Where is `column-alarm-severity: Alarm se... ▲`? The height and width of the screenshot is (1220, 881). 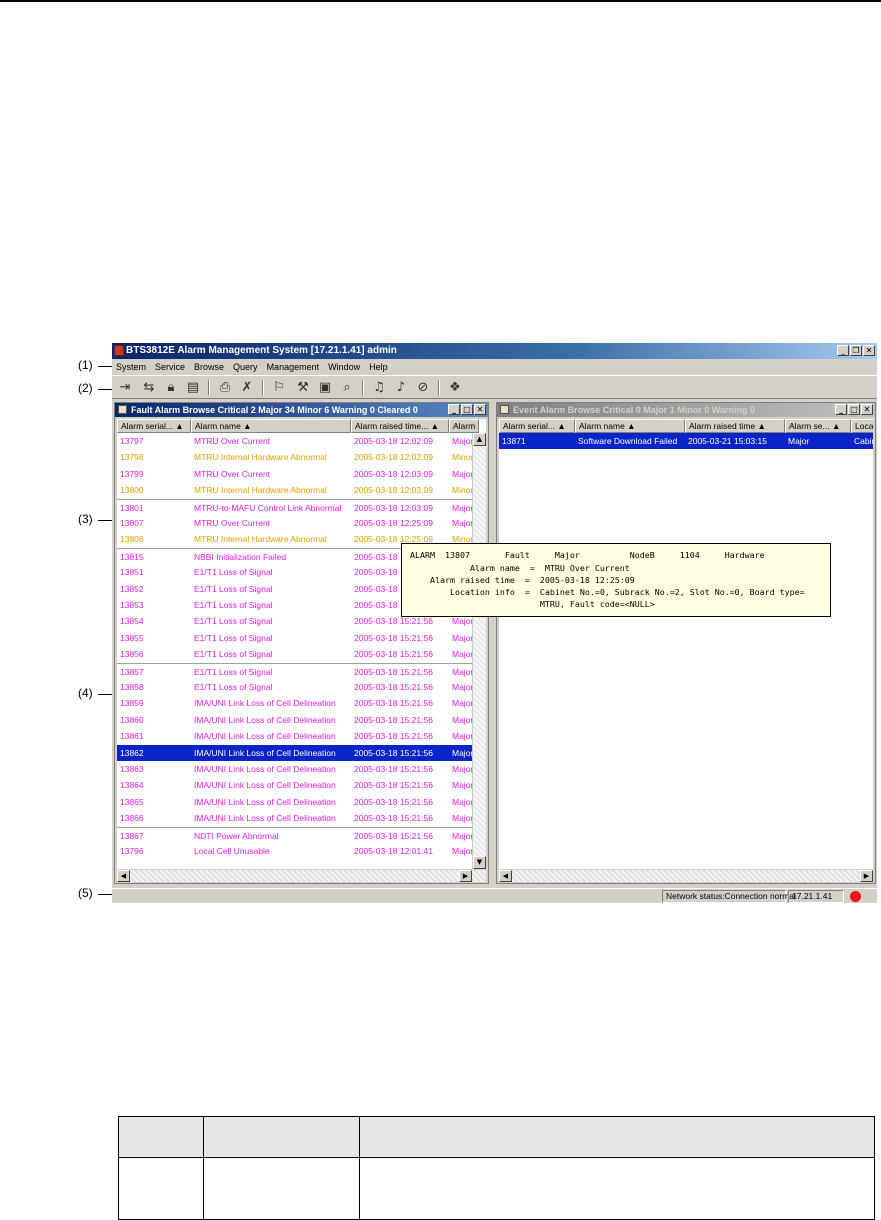 column-alarm-severity: Alarm se... ▲ is located at coordinates (818, 426).